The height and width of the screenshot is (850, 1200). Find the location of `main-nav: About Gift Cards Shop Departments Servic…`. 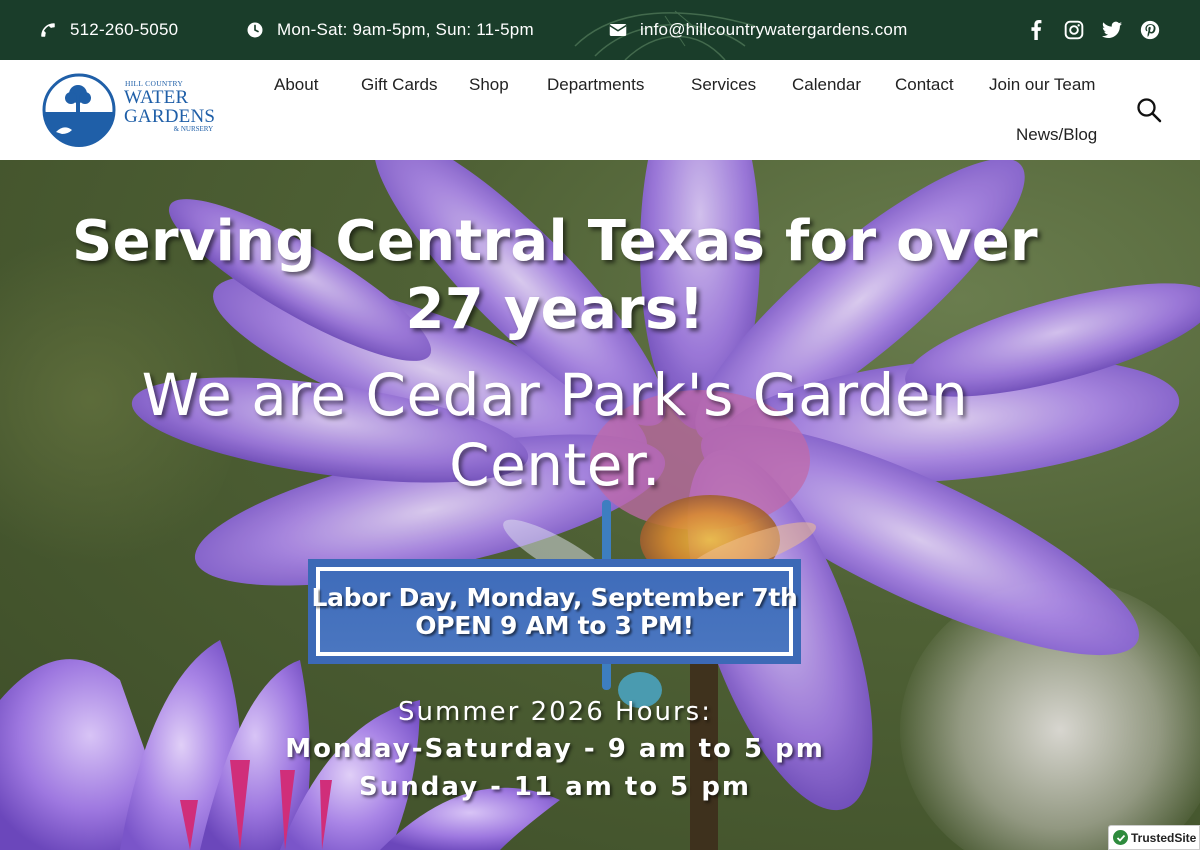

main-nav: About Gift Cards Shop Departments Servic… is located at coordinates (600, 110).